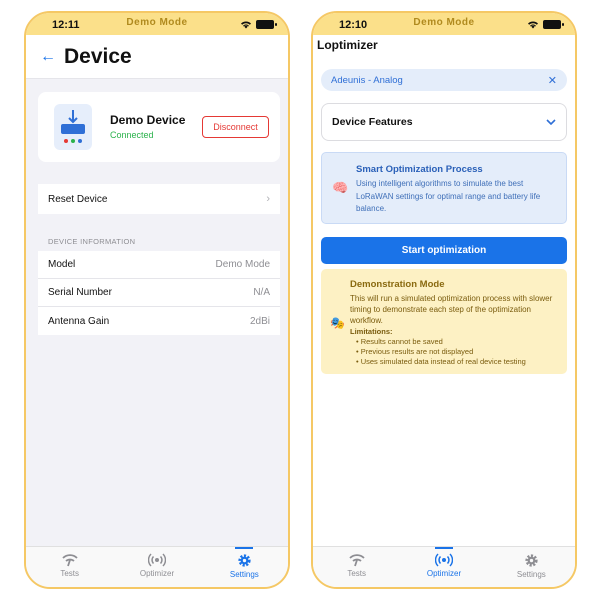 Image resolution: width=600 pixels, height=600 pixels. I want to click on limitations-label: Limitations:, so click(371, 331).